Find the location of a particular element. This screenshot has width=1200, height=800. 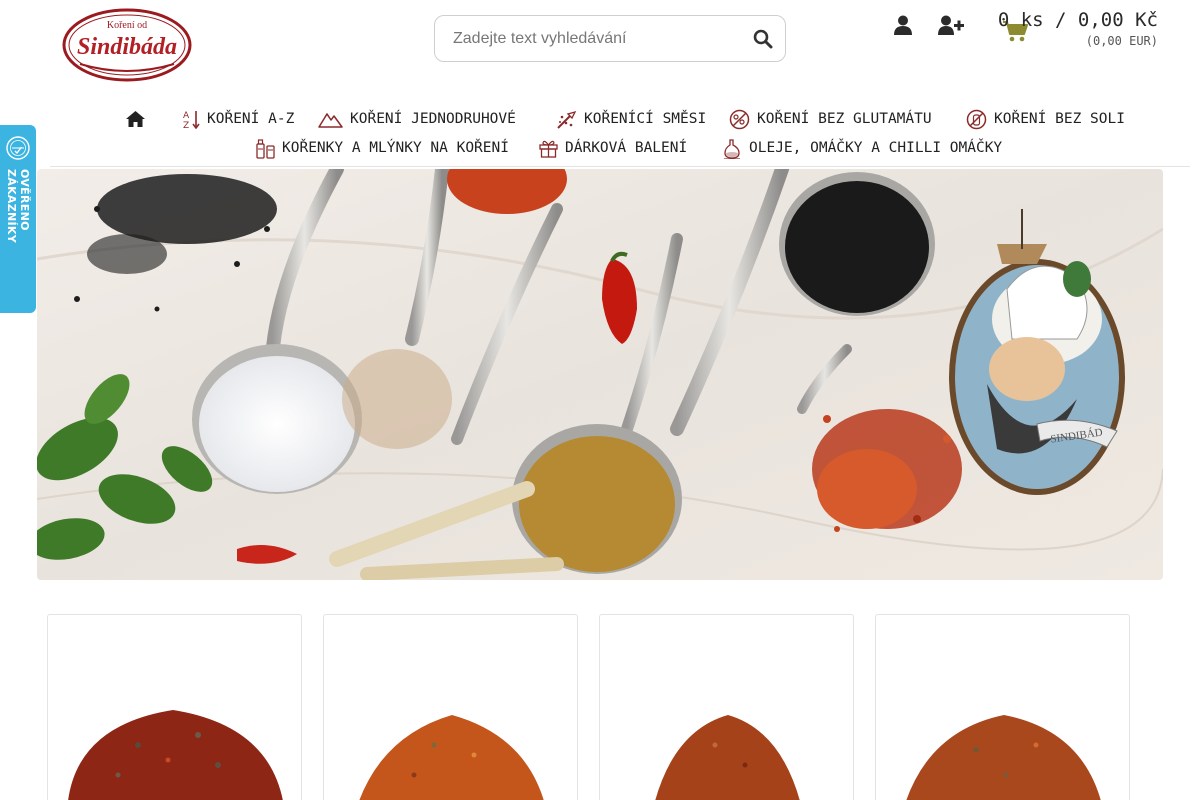

verified-by-customers-badge: OVĚŘENO ZÁKAZNÍKY is located at coordinates (18, 219).